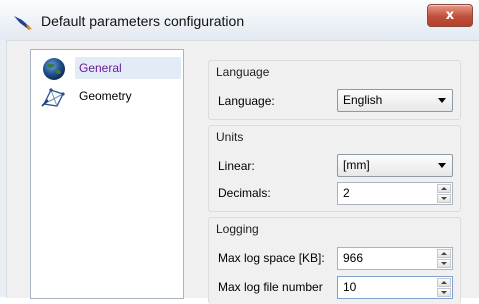 The height and width of the screenshot is (304, 479). I want to click on logging-group-title: Logging, so click(237, 229).